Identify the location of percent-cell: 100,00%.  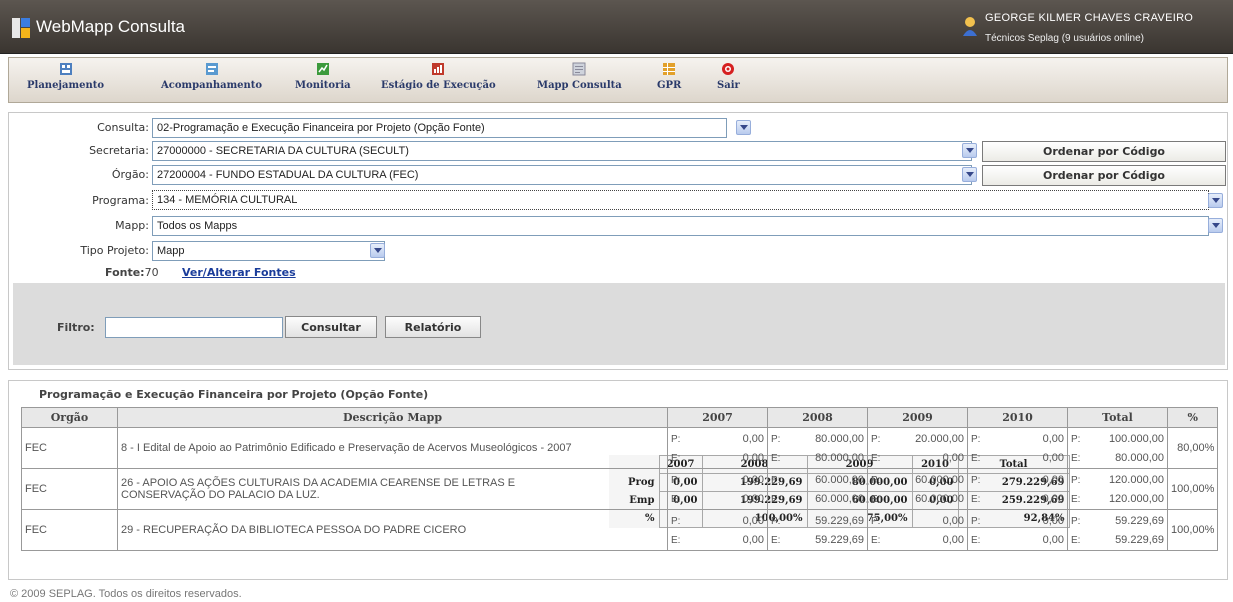
(1192, 530).